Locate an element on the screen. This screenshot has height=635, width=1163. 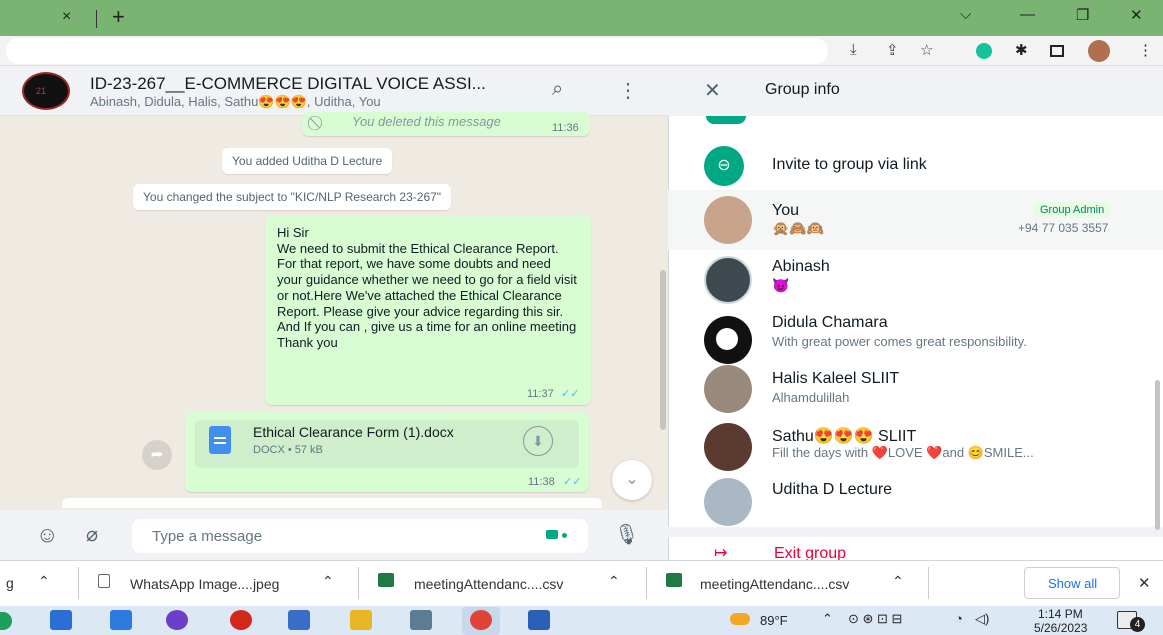
deleted-message: ⃠ You deleted this message 11:36 is located at coordinates (446, 124).